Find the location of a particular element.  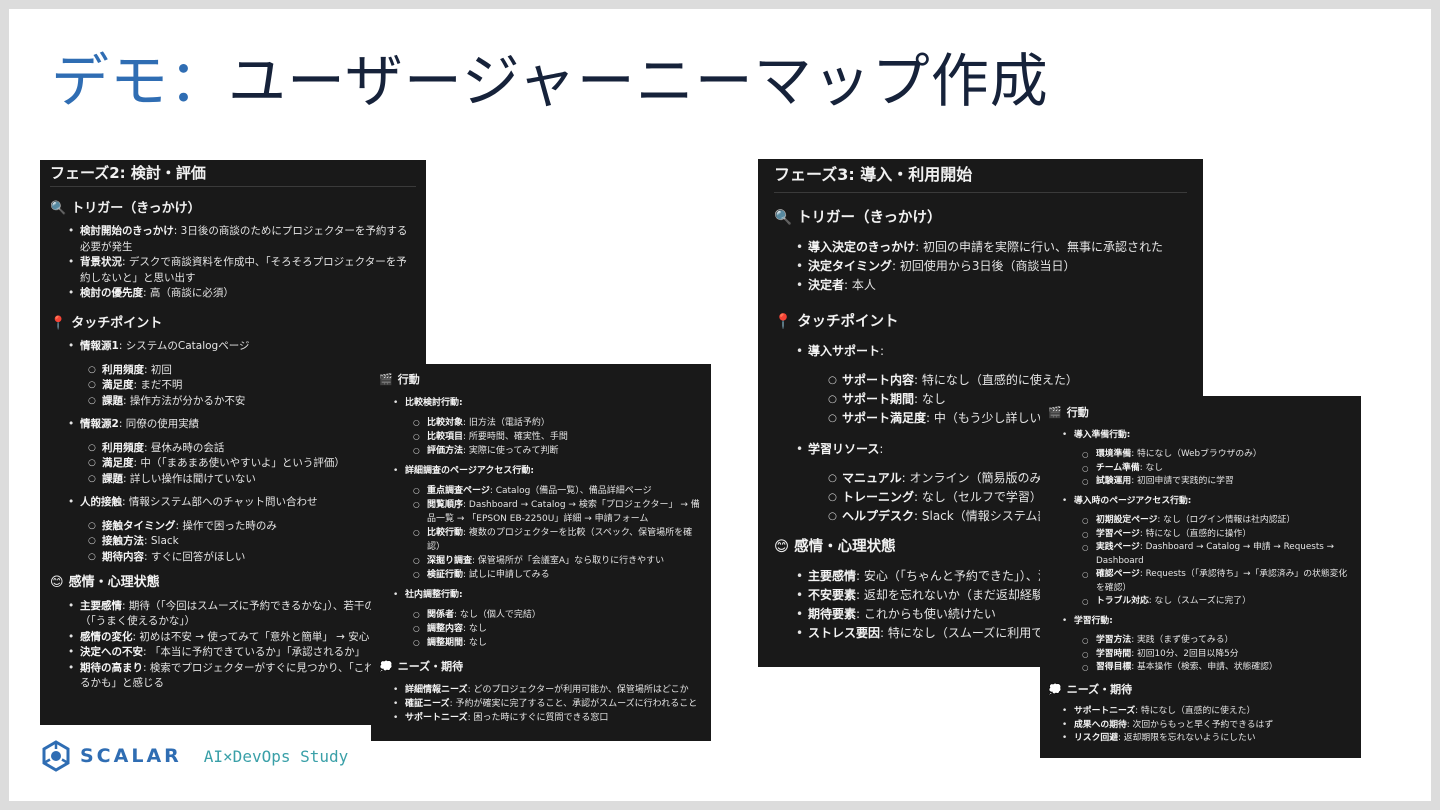

scalar-logo-icon is located at coordinates (56, 756).